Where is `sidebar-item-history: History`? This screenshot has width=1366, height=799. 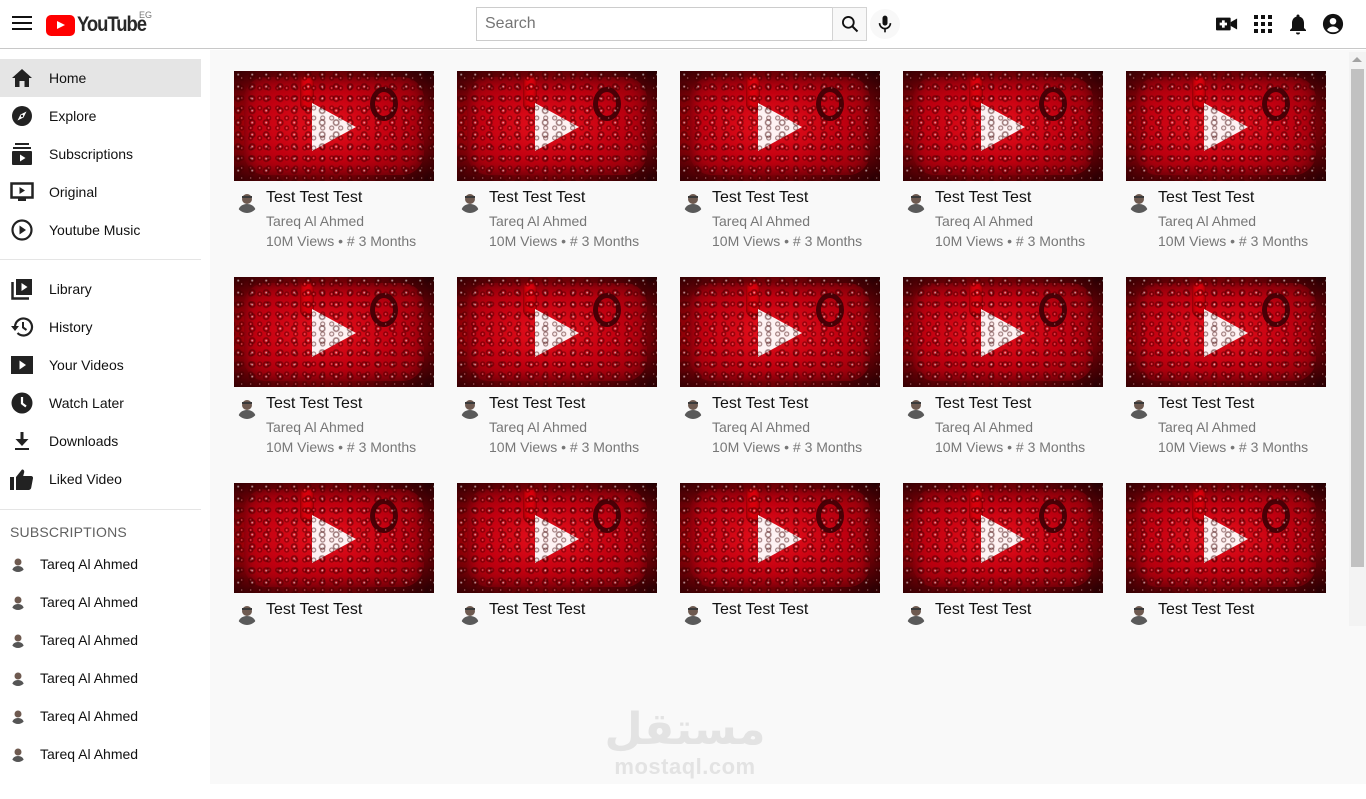 sidebar-item-history: History is located at coordinates (100, 327).